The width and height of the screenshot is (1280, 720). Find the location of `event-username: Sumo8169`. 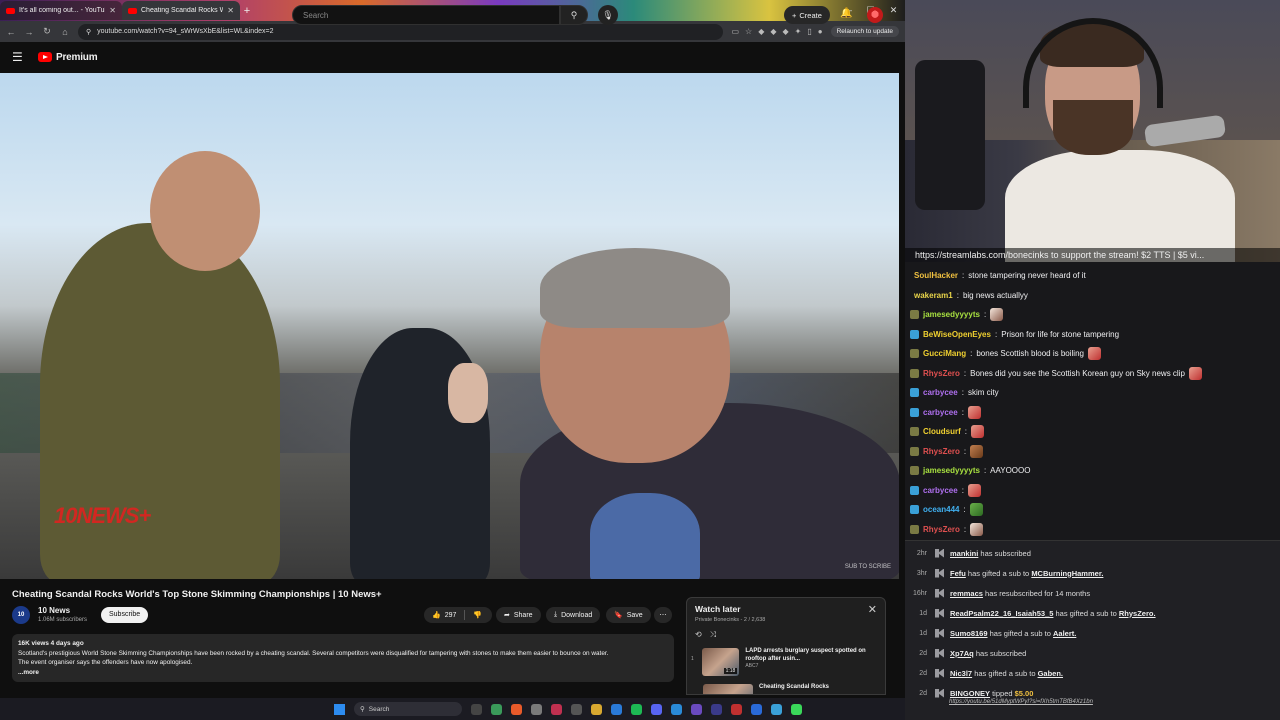

event-username: Sumo8169 is located at coordinates (969, 633).